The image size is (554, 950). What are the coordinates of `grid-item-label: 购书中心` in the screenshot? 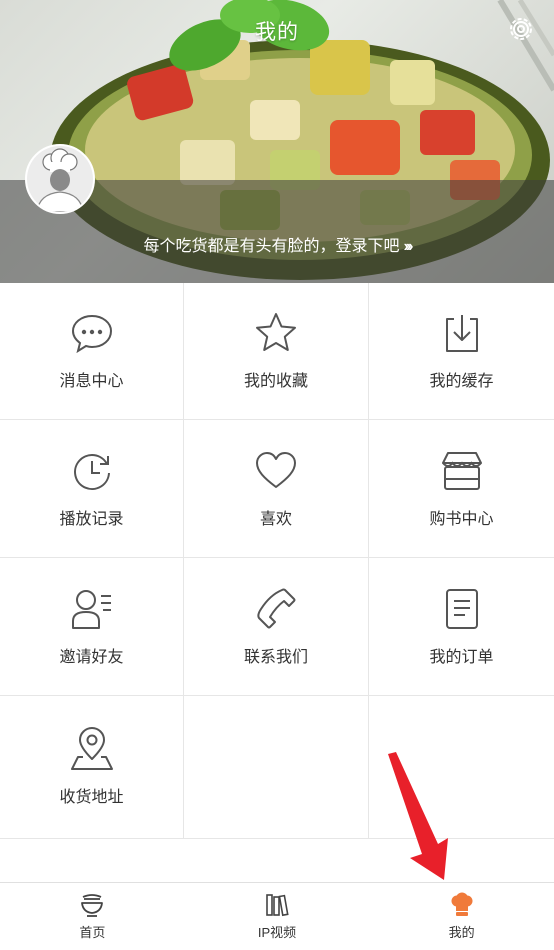 It's located at (461, 519).